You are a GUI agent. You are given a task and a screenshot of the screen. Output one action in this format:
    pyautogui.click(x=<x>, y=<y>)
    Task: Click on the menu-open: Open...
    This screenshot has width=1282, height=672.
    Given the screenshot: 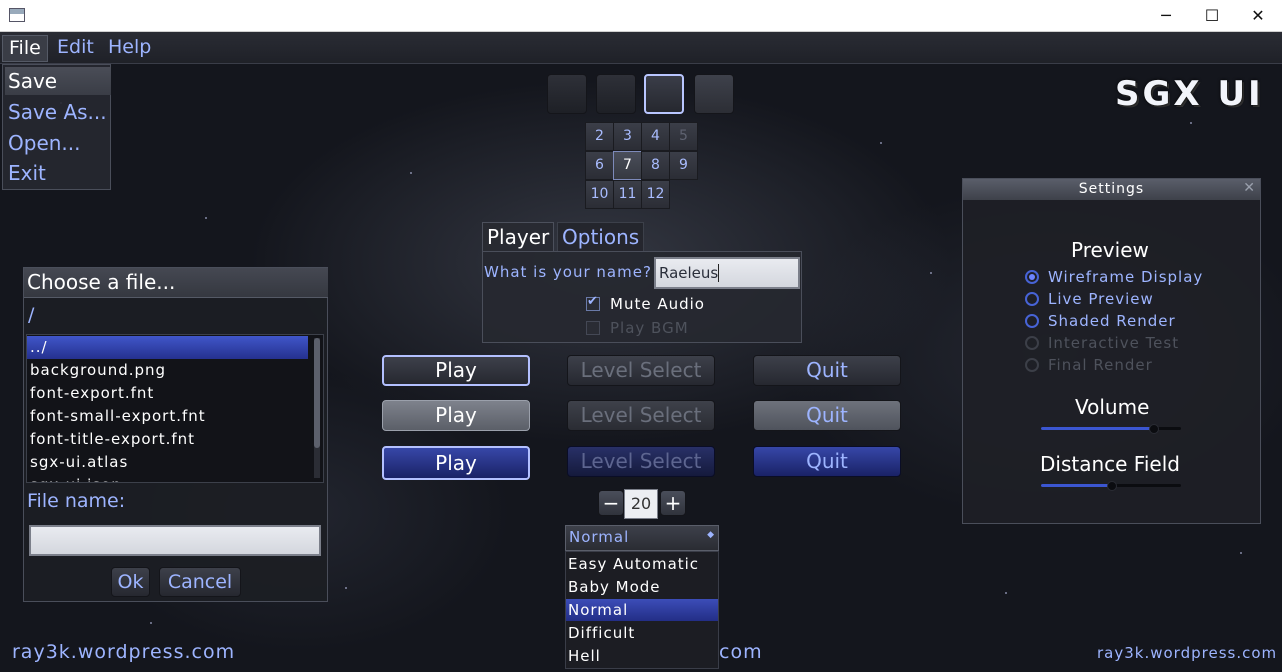 What is the action you would take?
    pyautogui.click(x=58, y=143)
    